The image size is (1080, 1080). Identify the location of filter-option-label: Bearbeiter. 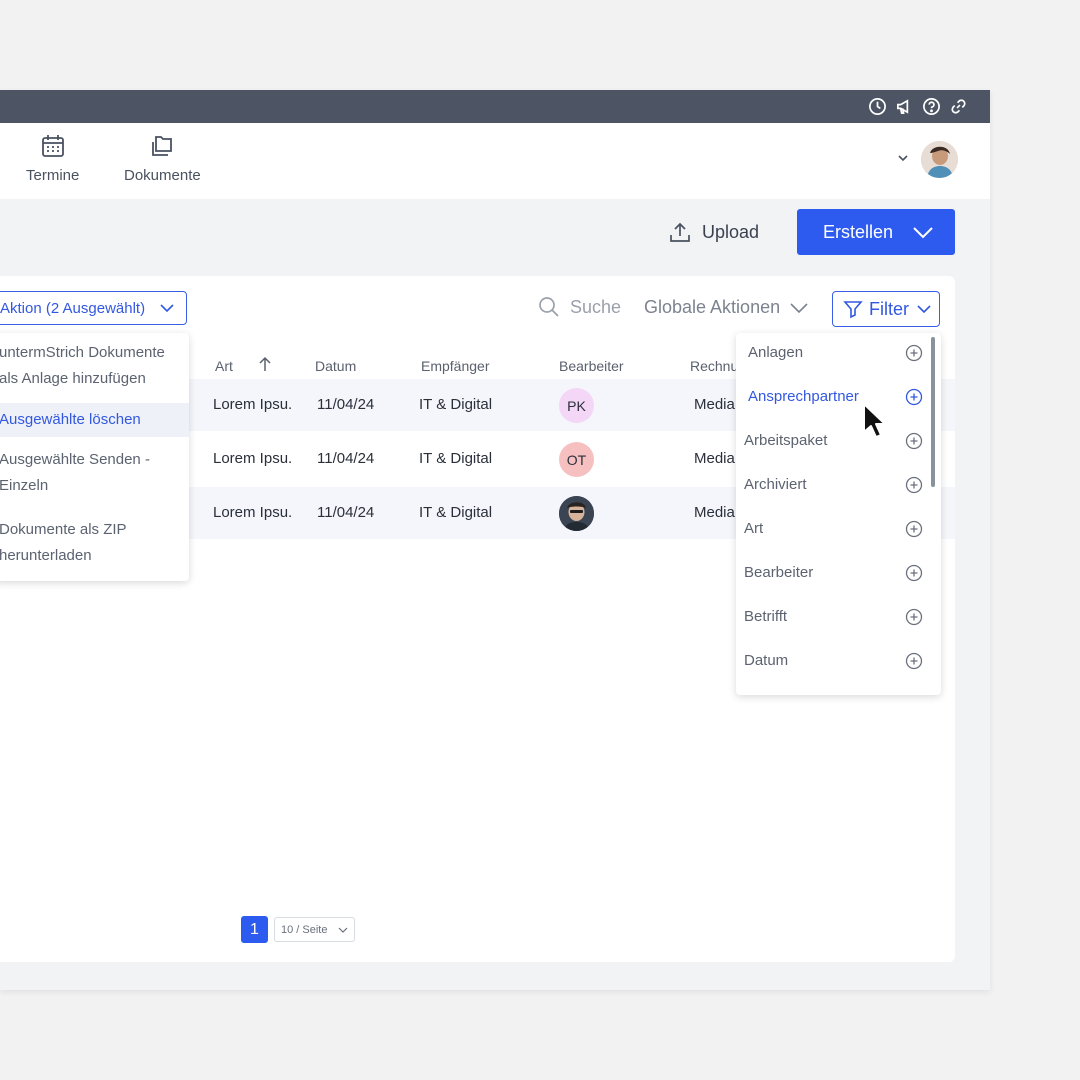
(779, 572).